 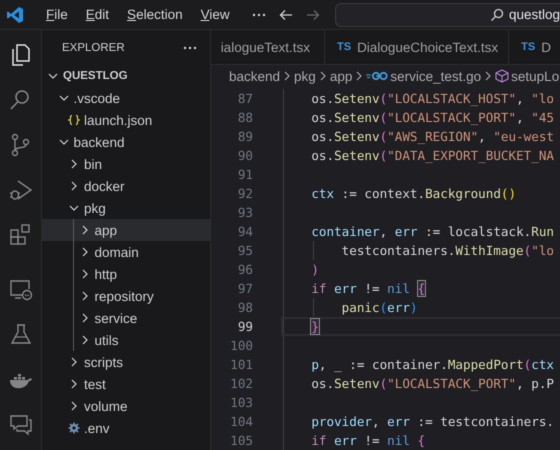 What do you see at coordinates (244, 212) in the screenshot?
I see `line-number: 93` at bounding box center [244, 212].